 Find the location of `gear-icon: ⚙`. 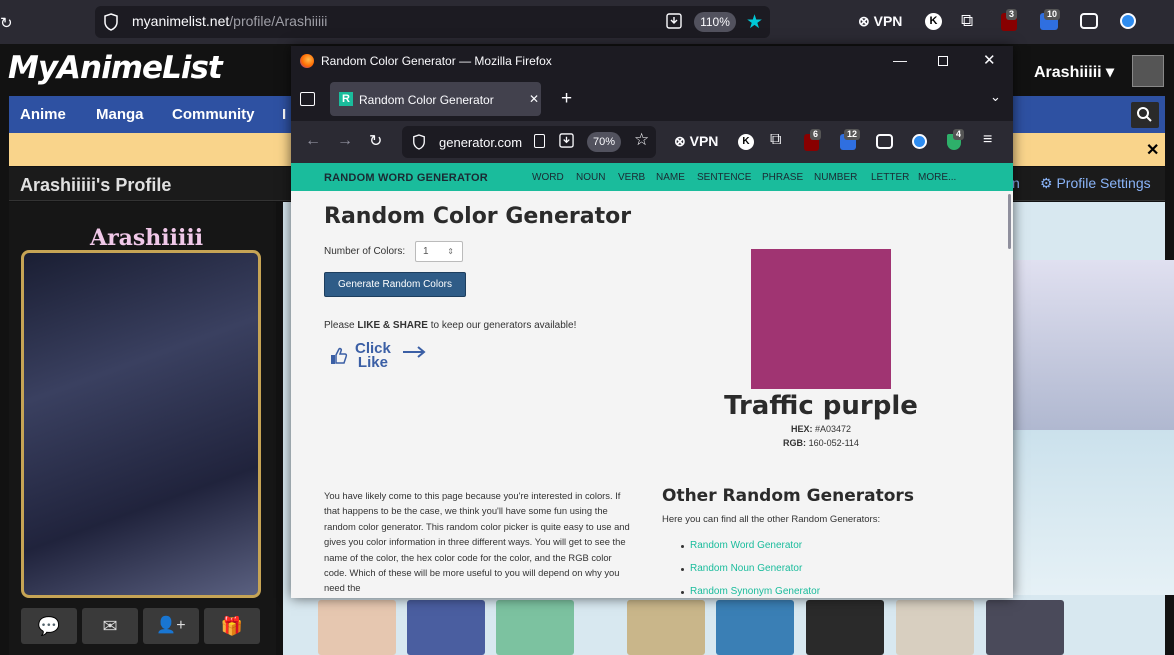

gear-icon: ⚙ is located at coordinates (1046, 183).